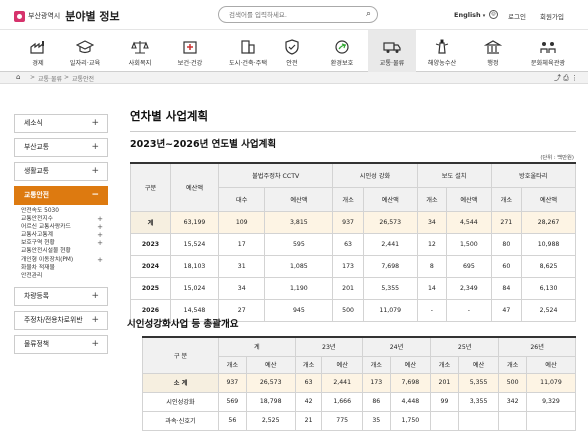  What do you see at coordinates (432, 266) in the screenshot?
I see `table-cell: 8` at bounding box center [432, 266].